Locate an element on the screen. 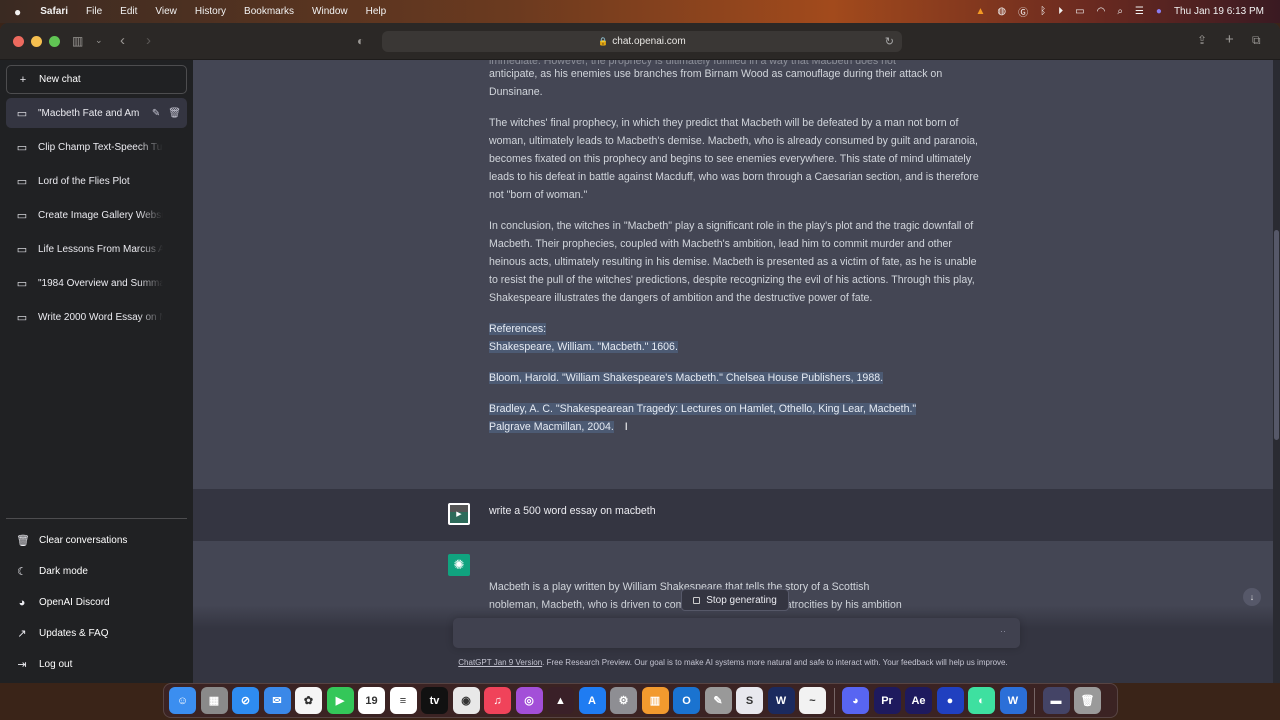 The height and width of the screenshot is (720, 1280). chat-item: ▭ "1984 Overview and Summar is located at coordinates (96, 283).